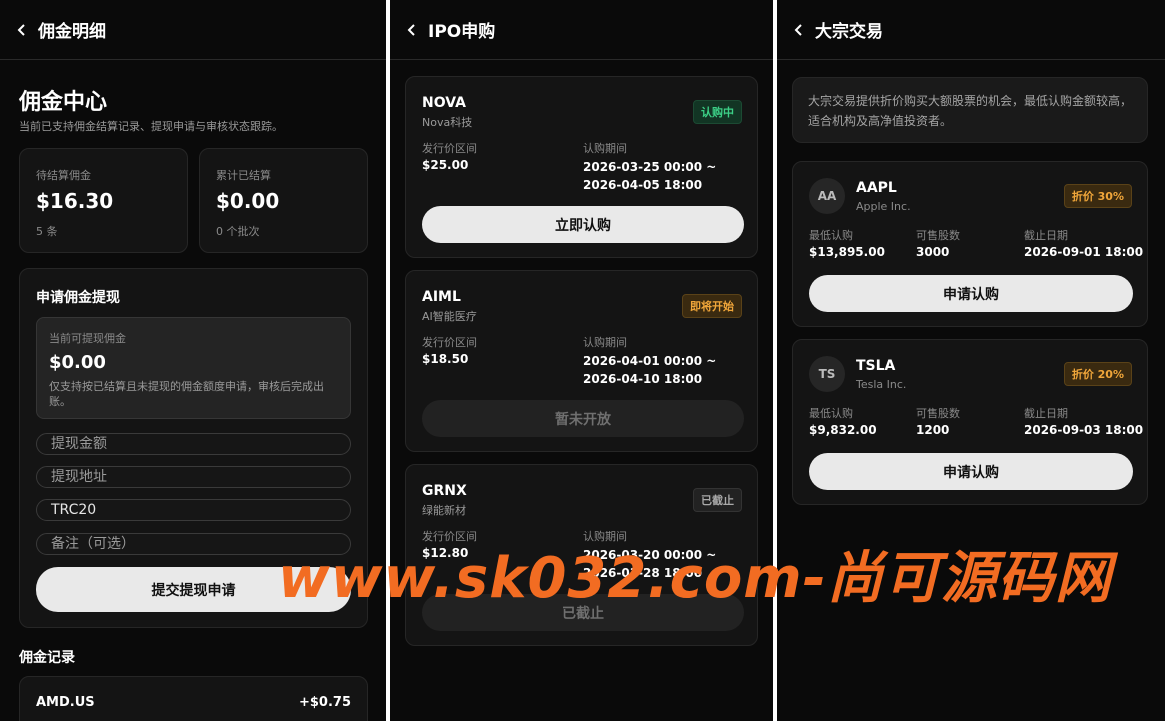 The height and width of the screenshot is (721, 1165). Describe the element at coordinates (445, 359) in the screenshot. I see `price-value: $18.50` at that location.